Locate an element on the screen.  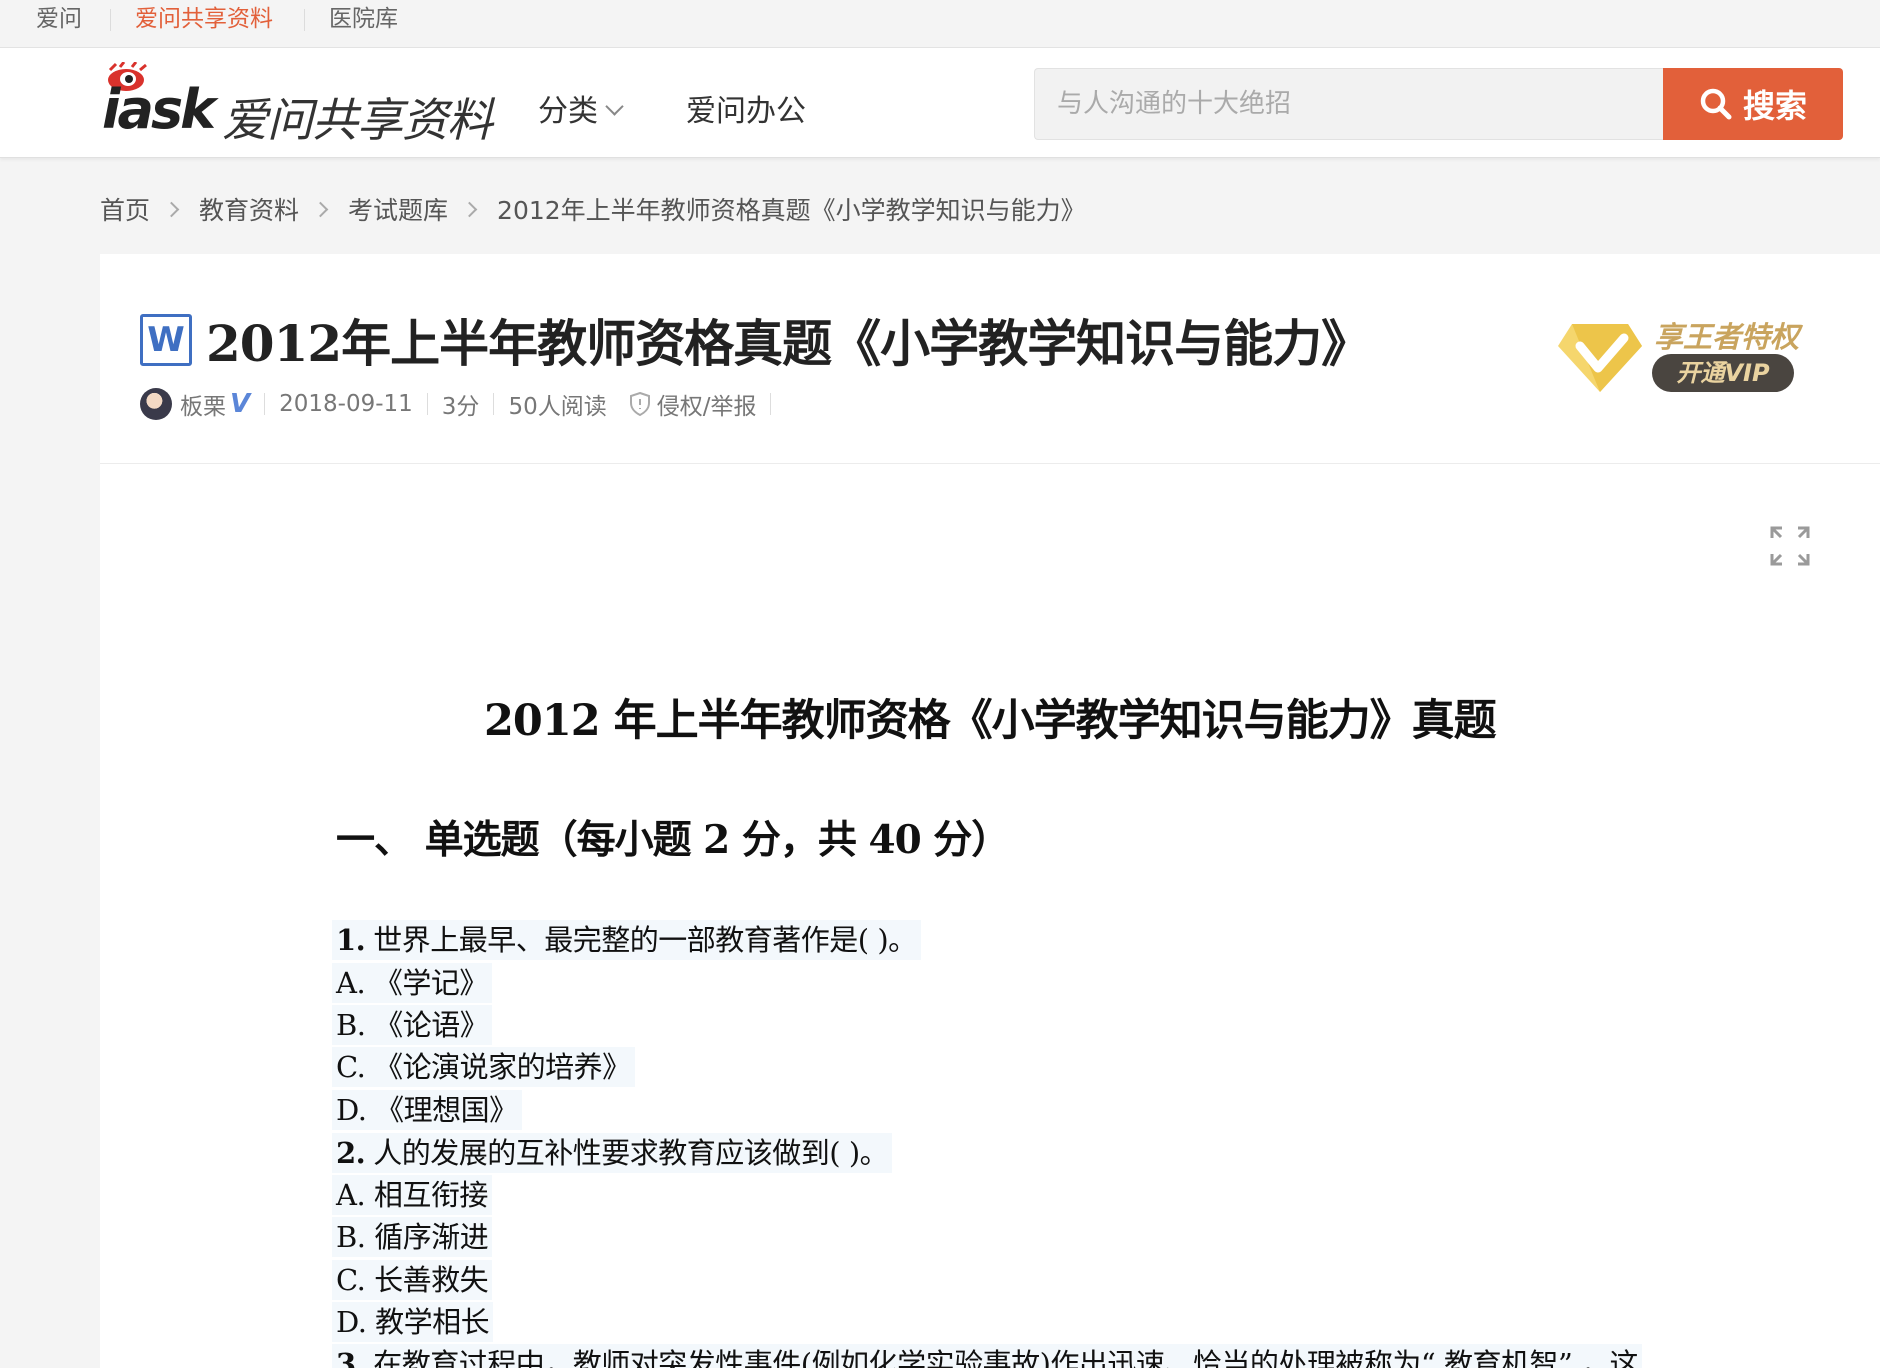
breadcrumb: 首页 教育资料 考试题库 2012年上半年教师资格真题《小学教学知识与能力》 is located at coordinates (593, 209).